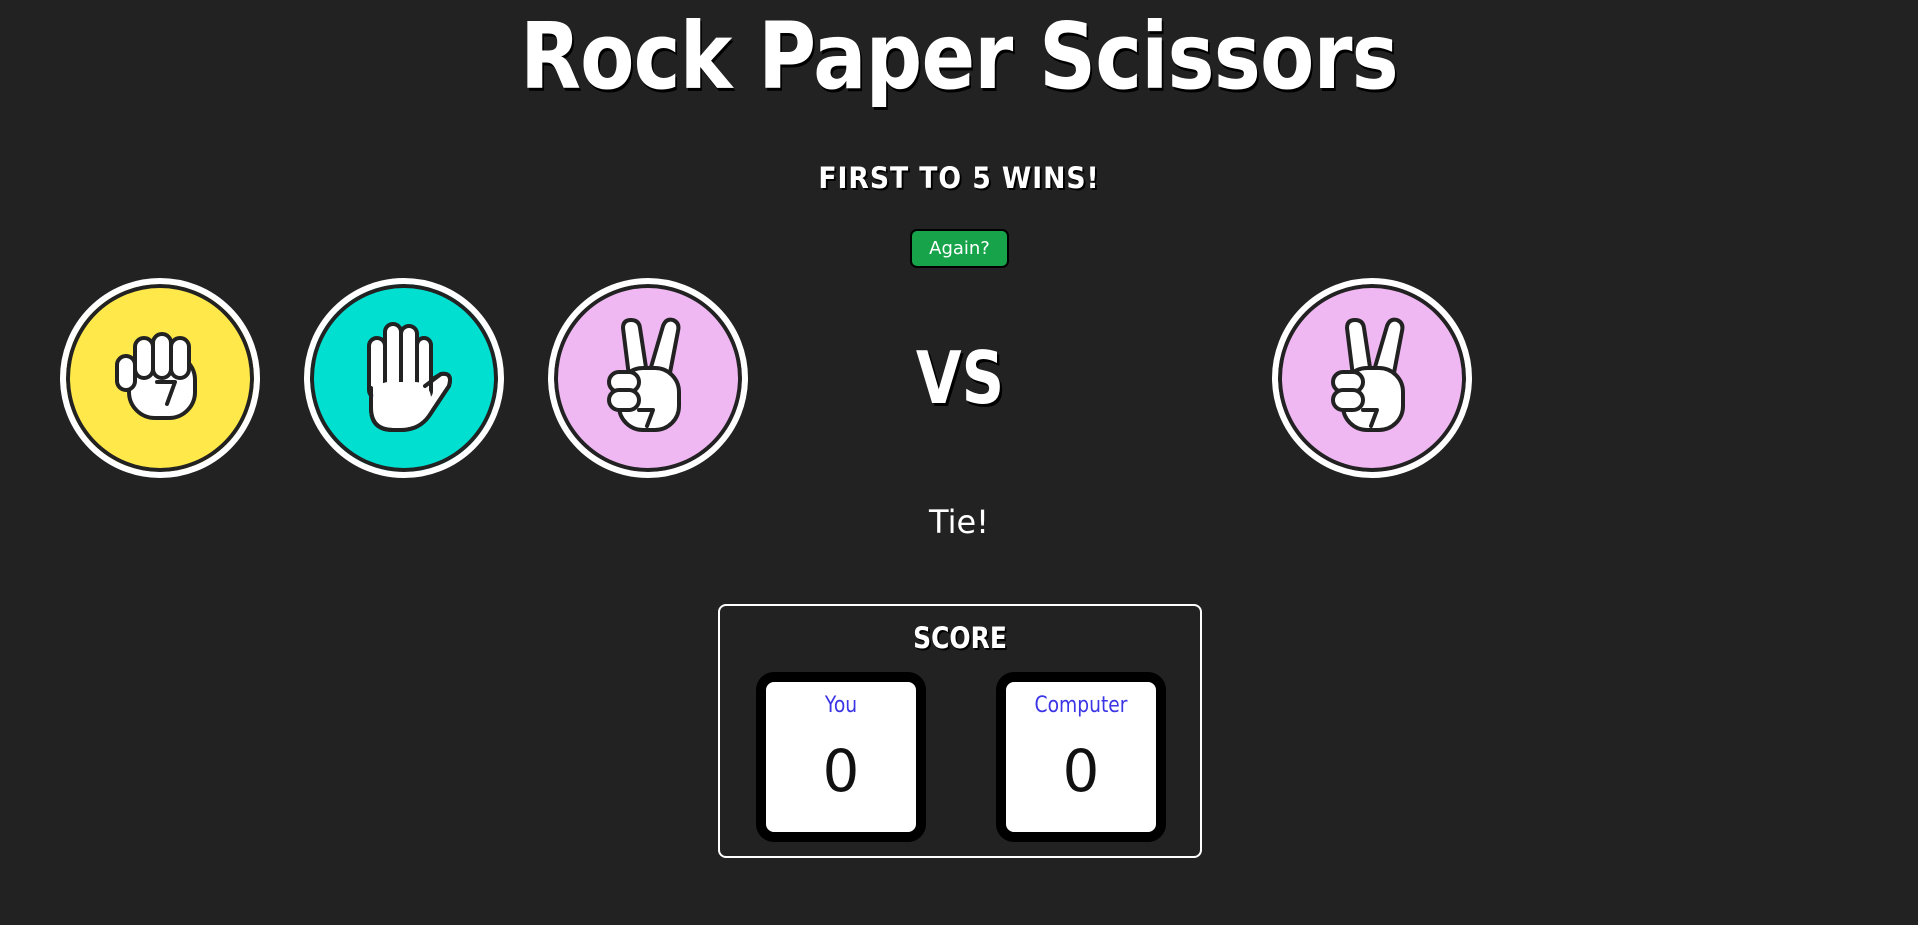 The height and width of the screenshot is (925, 1918). I want to click on computer-choice, so click(1372, 378).